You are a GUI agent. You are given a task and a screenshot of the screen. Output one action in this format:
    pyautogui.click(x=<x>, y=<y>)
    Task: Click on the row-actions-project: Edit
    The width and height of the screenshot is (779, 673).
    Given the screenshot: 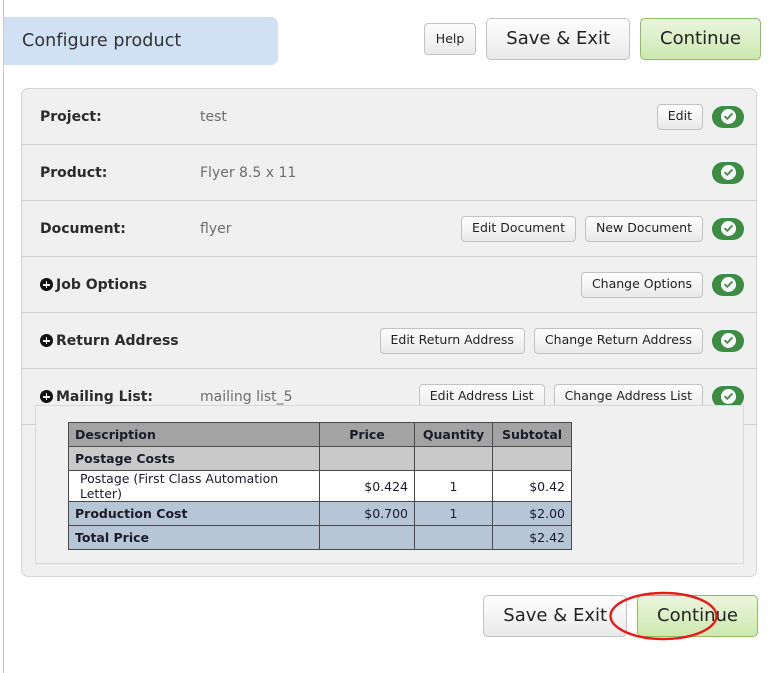 What is the action you would take?
    pyautogui.click(x=700, y=116)
    